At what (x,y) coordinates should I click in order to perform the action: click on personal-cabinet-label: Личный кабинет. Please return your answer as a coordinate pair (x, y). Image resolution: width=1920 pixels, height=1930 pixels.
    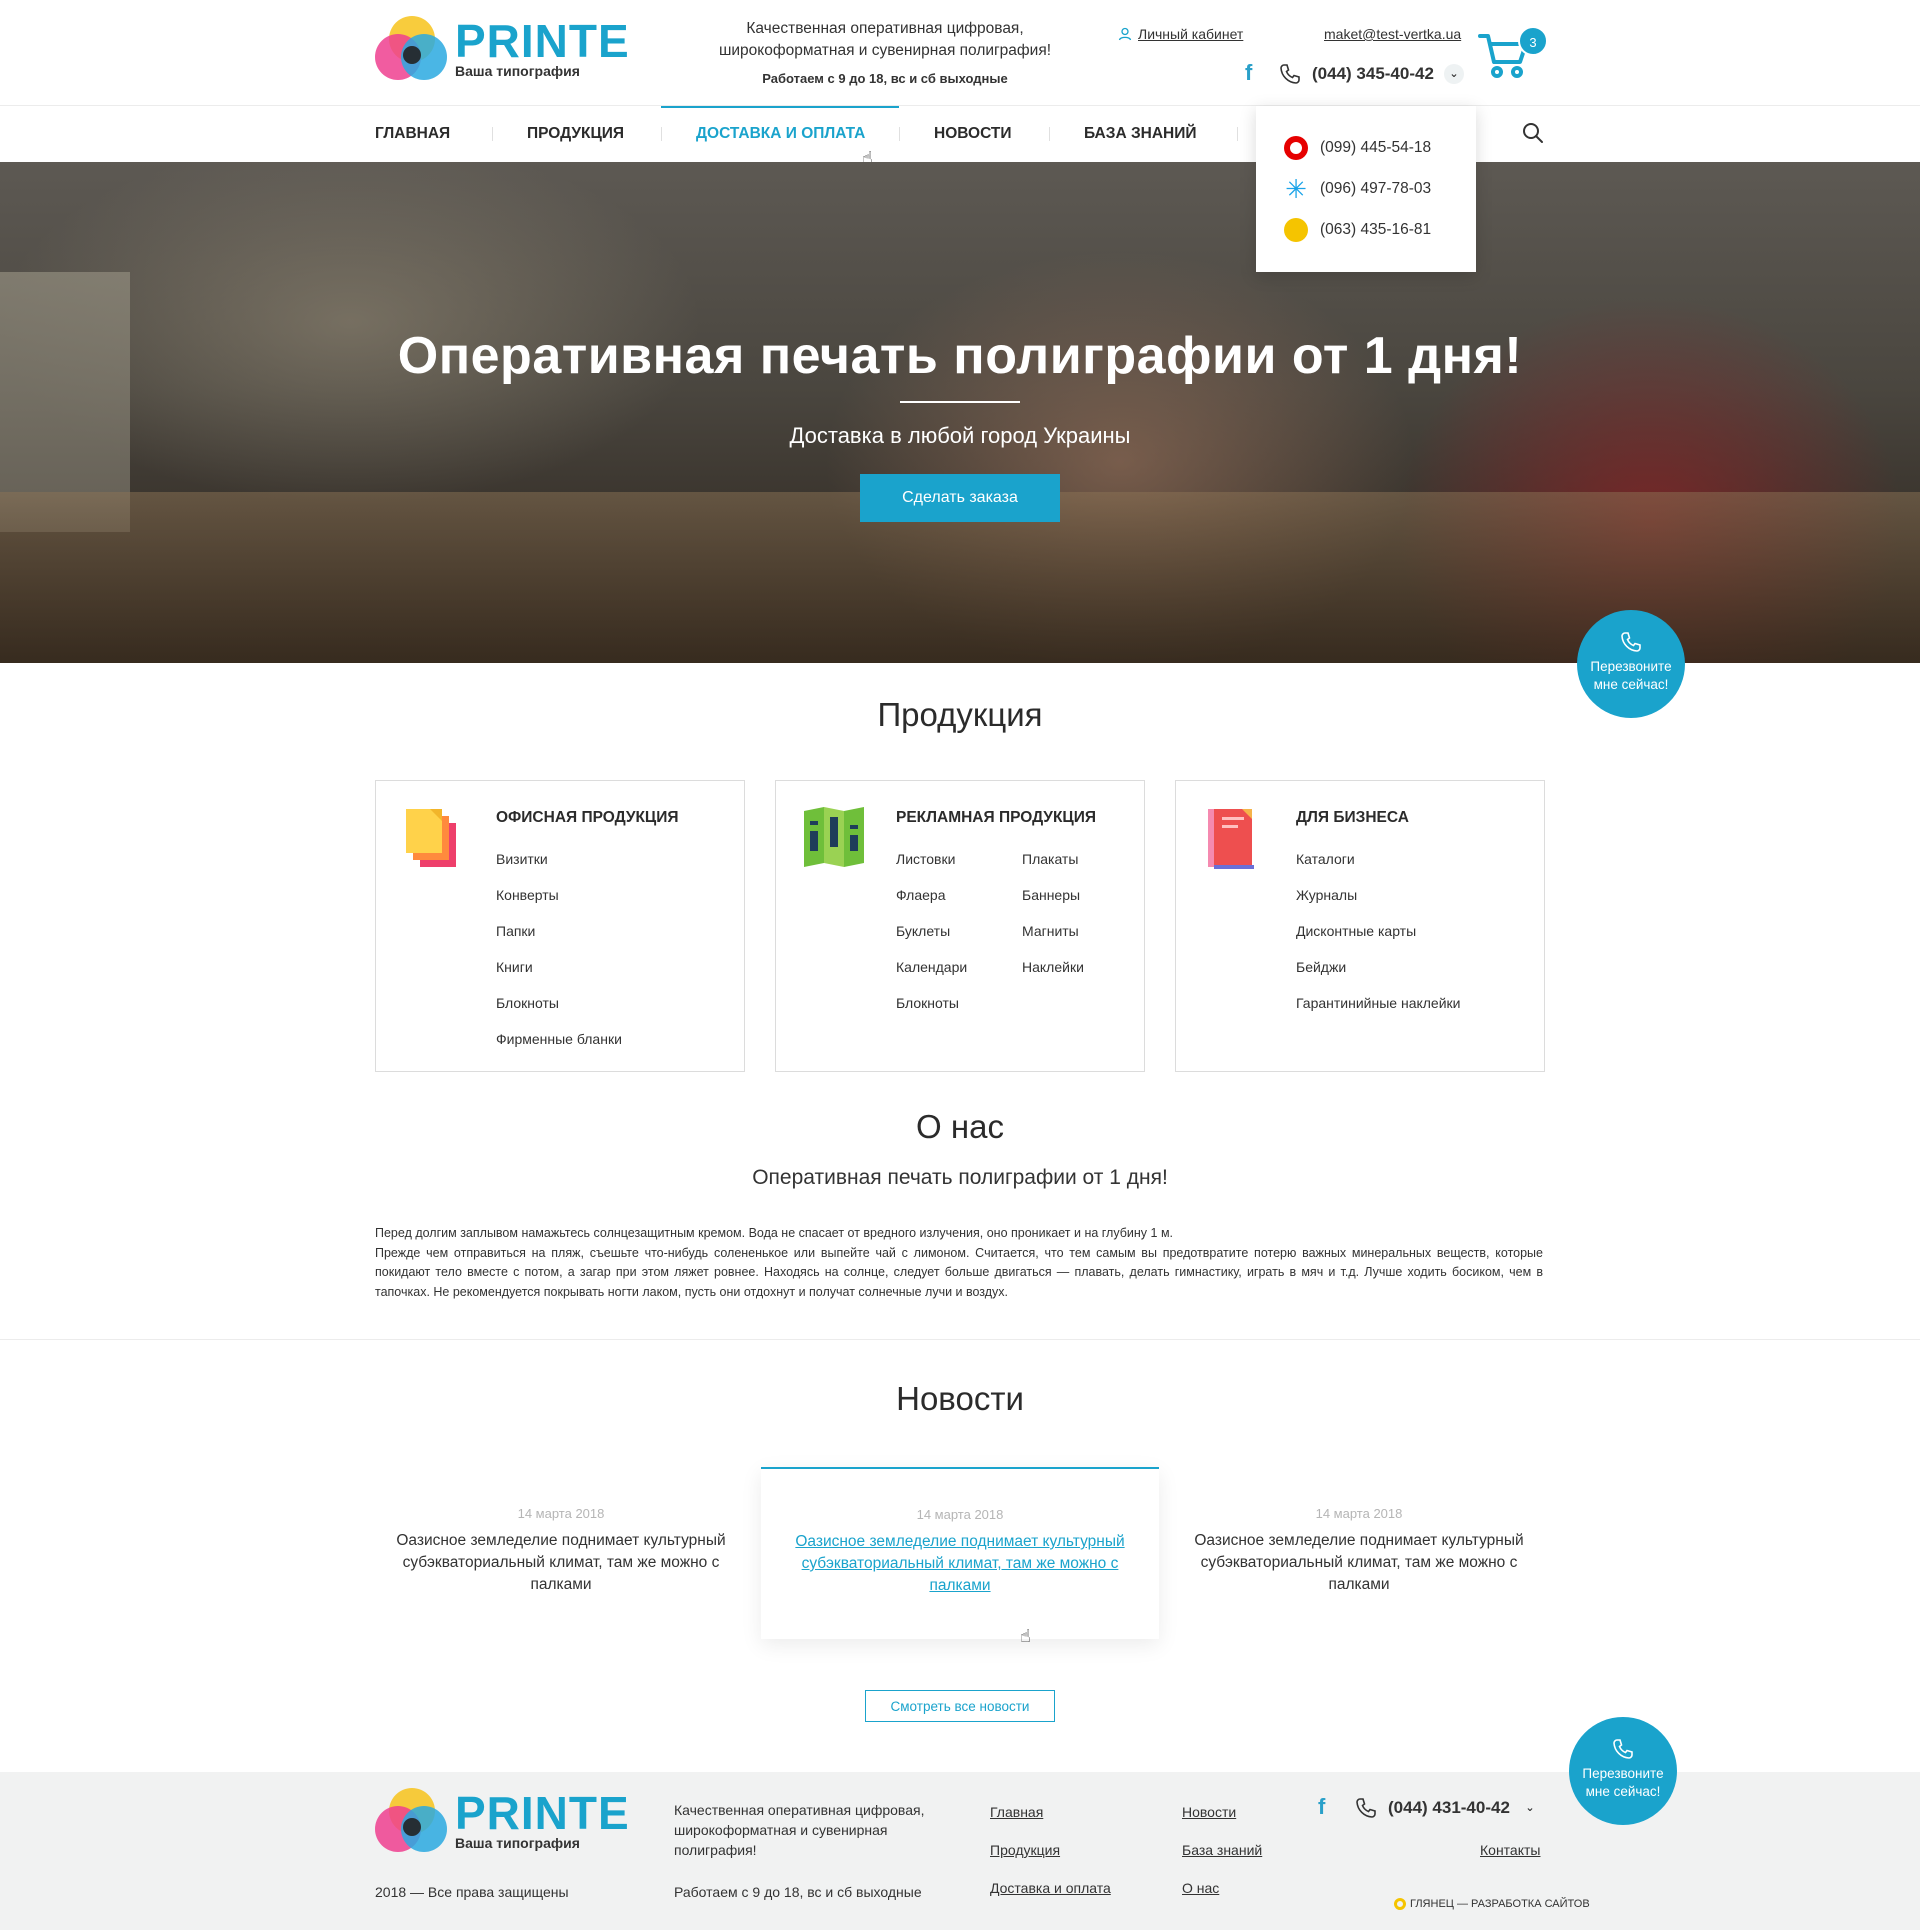
    Looking at the image, I should click on (1191, 34).